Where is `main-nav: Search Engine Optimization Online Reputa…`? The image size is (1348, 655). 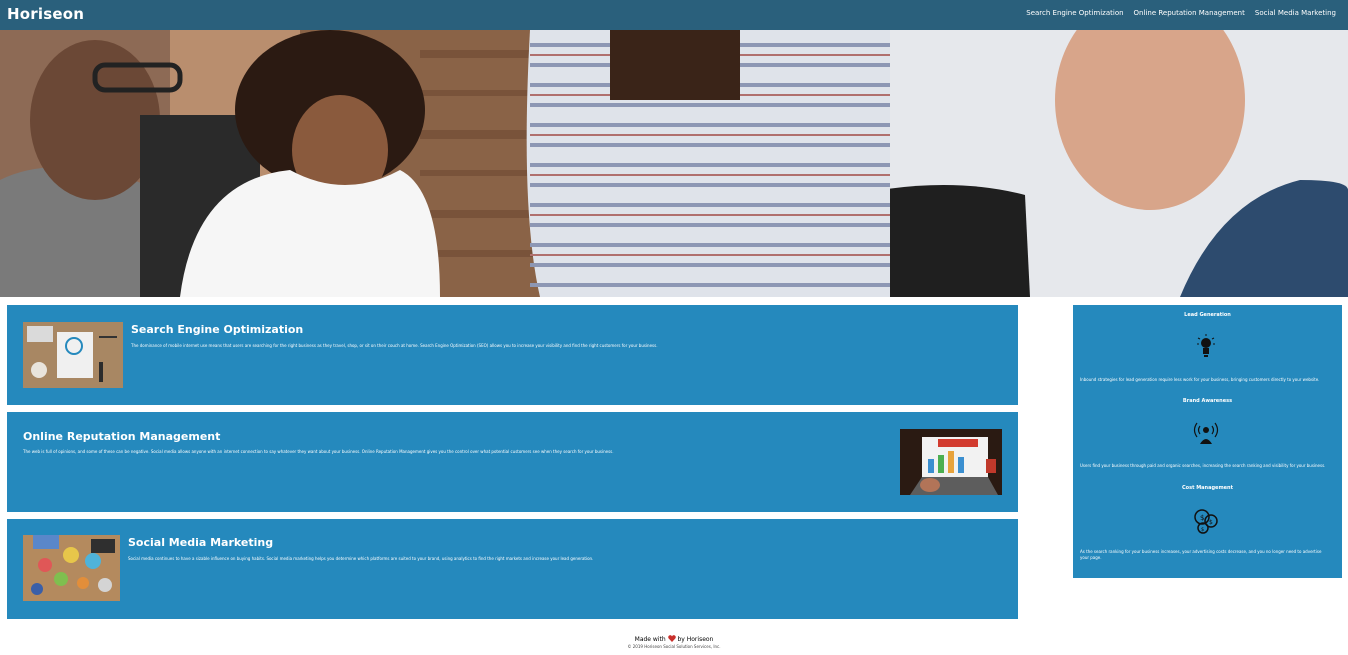
main-nav: Search Engine Optimization Online Reputa… is located at coordinates (1181, 13).